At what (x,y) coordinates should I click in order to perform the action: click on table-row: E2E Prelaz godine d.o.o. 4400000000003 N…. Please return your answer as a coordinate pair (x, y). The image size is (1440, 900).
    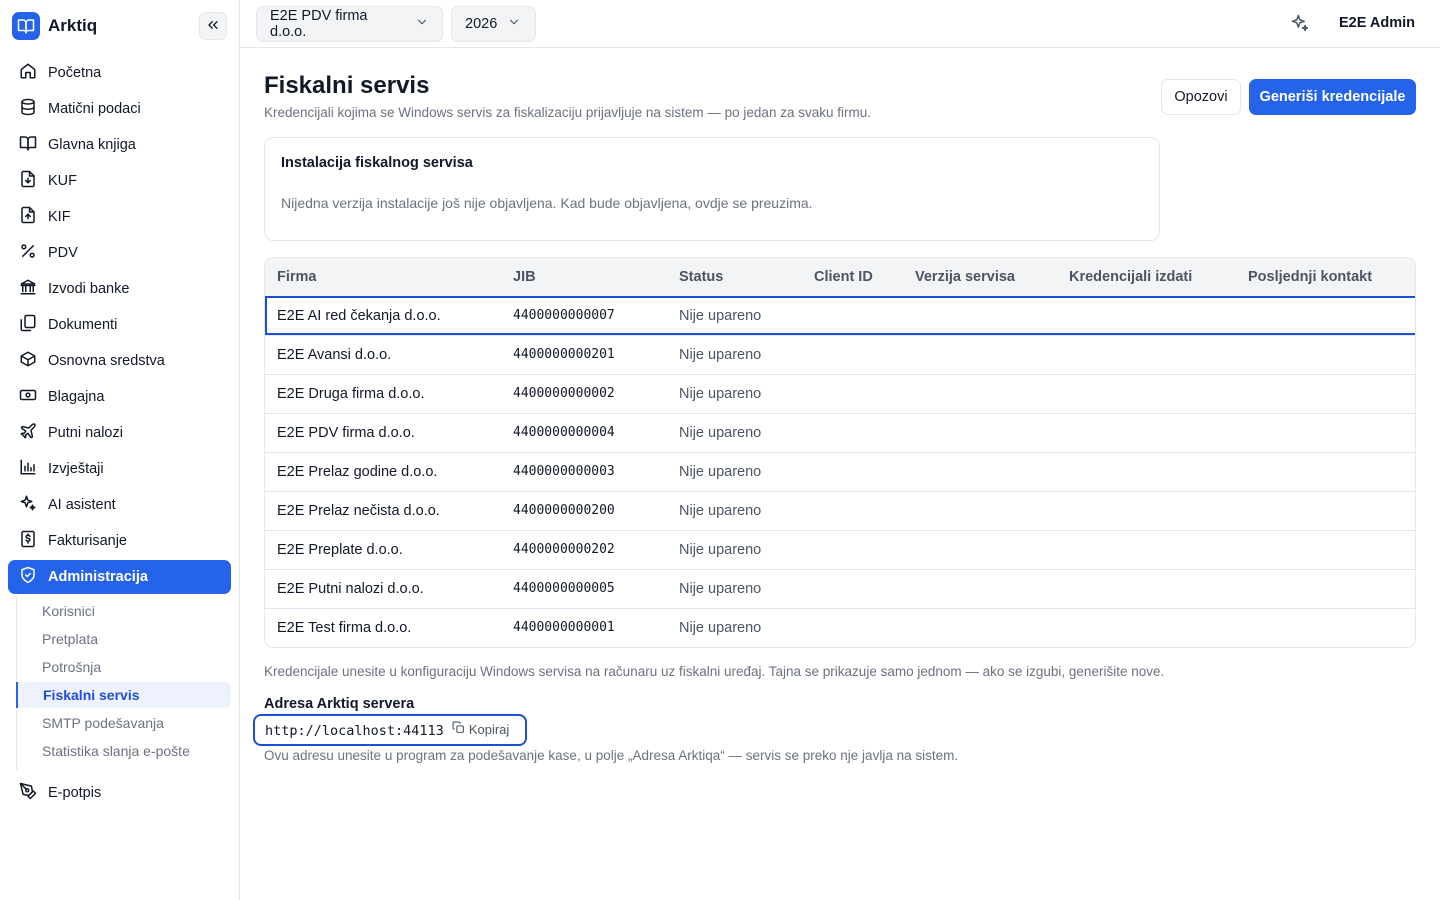
    Looking at the image, I should click on (840, 472).